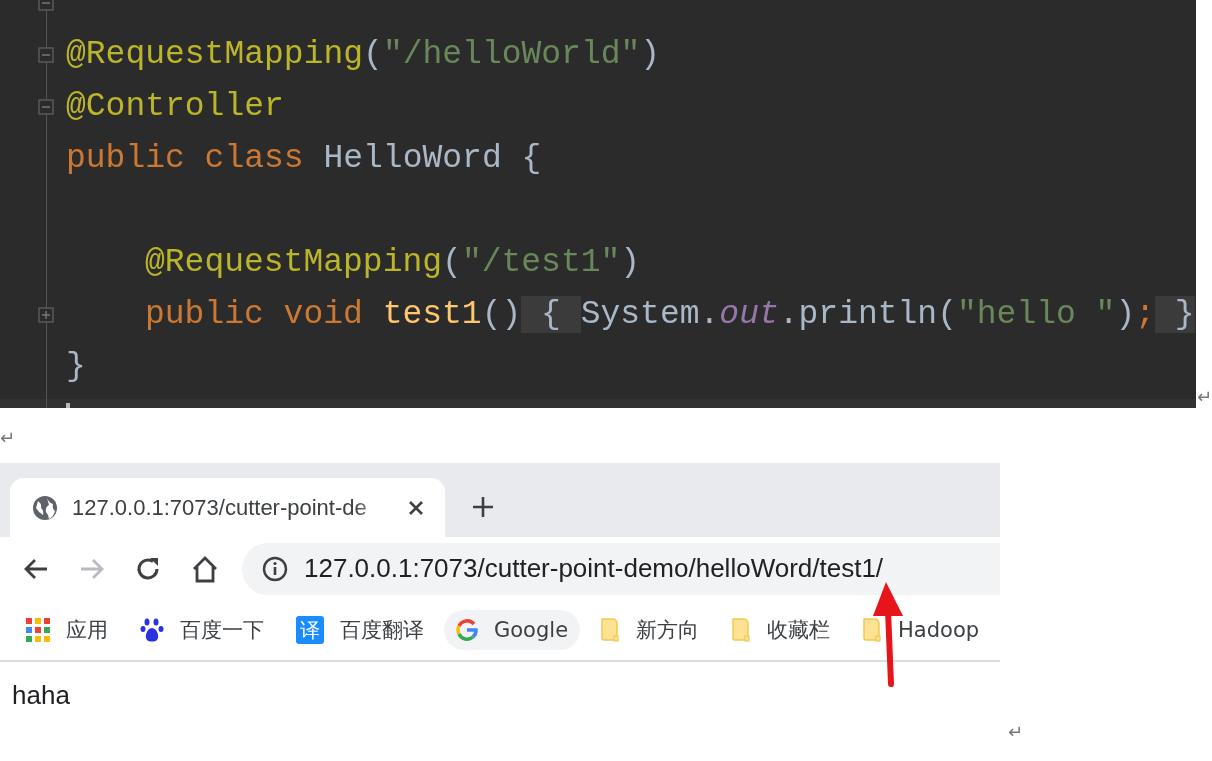  I want to click on bookmark-item: 百度一下, so click(202, 630).